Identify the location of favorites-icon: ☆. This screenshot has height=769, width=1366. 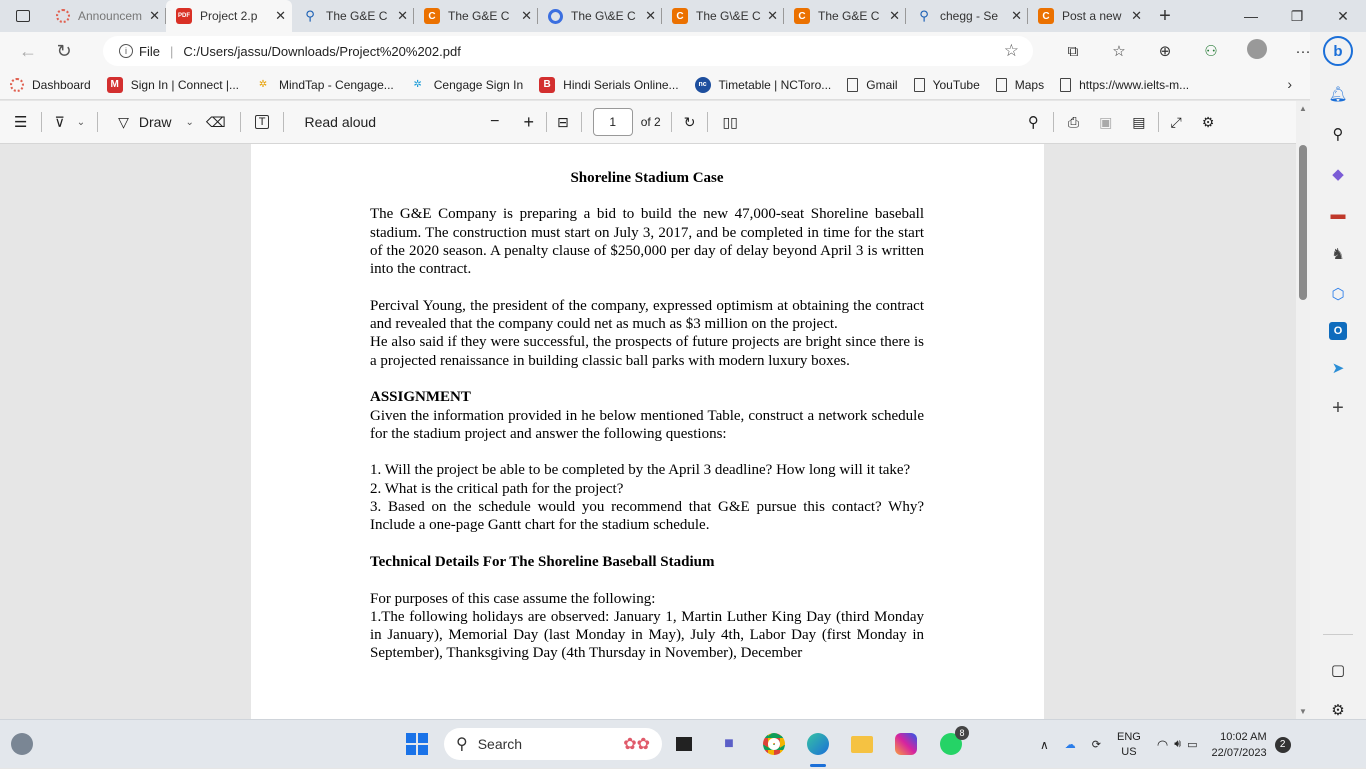
(1119, 51).